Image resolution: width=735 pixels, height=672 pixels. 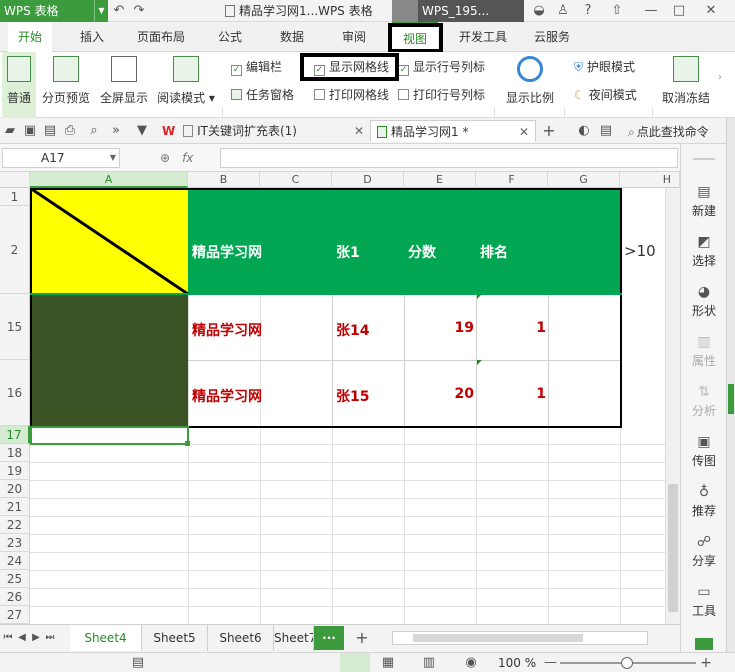 I want to click on name-box: A17 ▼, so click(x=61, y=158).